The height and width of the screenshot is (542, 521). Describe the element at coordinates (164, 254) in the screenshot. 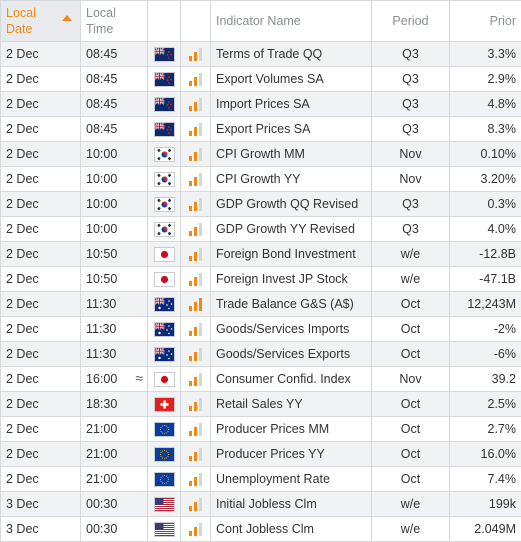

I see `japan-flag` at that location.